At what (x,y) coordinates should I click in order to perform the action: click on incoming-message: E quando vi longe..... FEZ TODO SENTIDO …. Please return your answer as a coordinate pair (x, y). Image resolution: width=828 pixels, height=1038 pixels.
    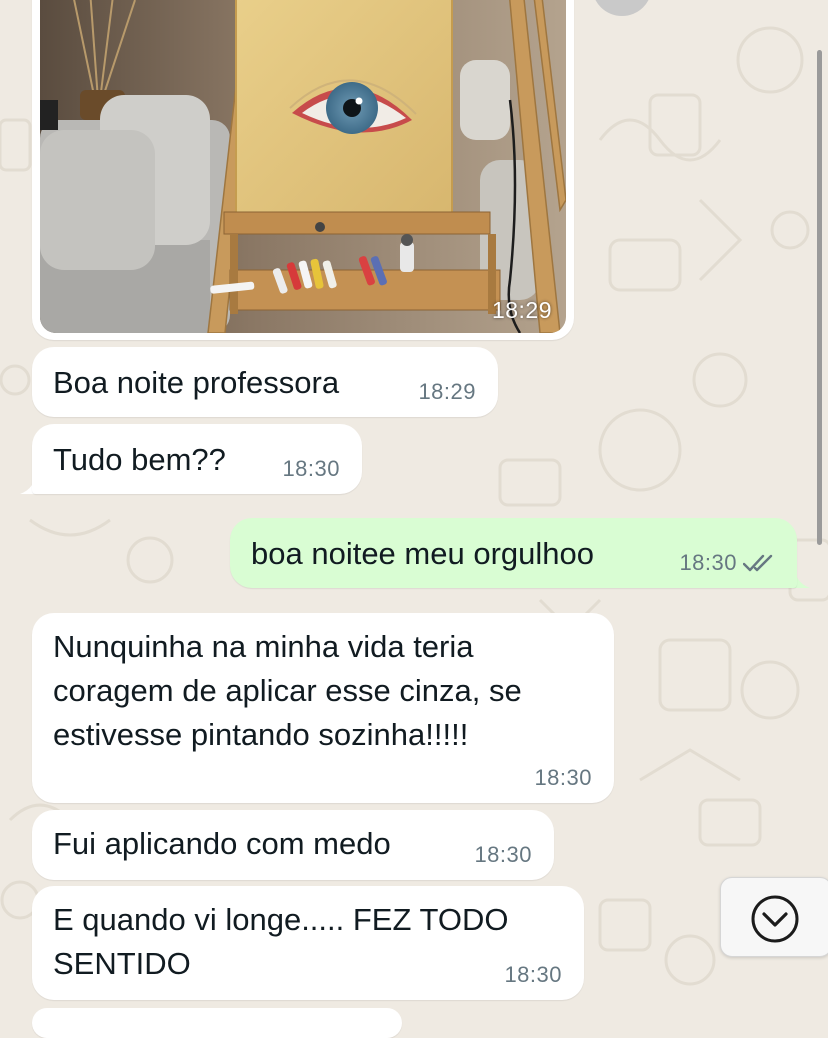
    Looking at the image, I should click on (308, 943).